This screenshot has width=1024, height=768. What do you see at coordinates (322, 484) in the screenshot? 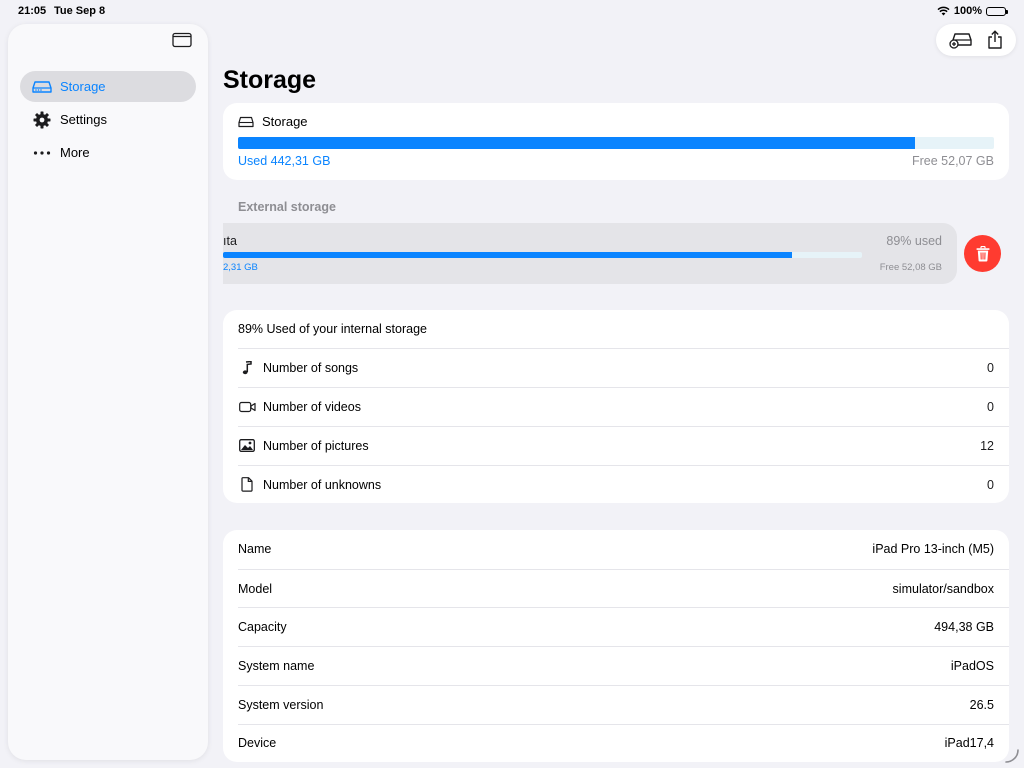
I see `stat-label: Number of unknowns` at bounding box center [322, 484].